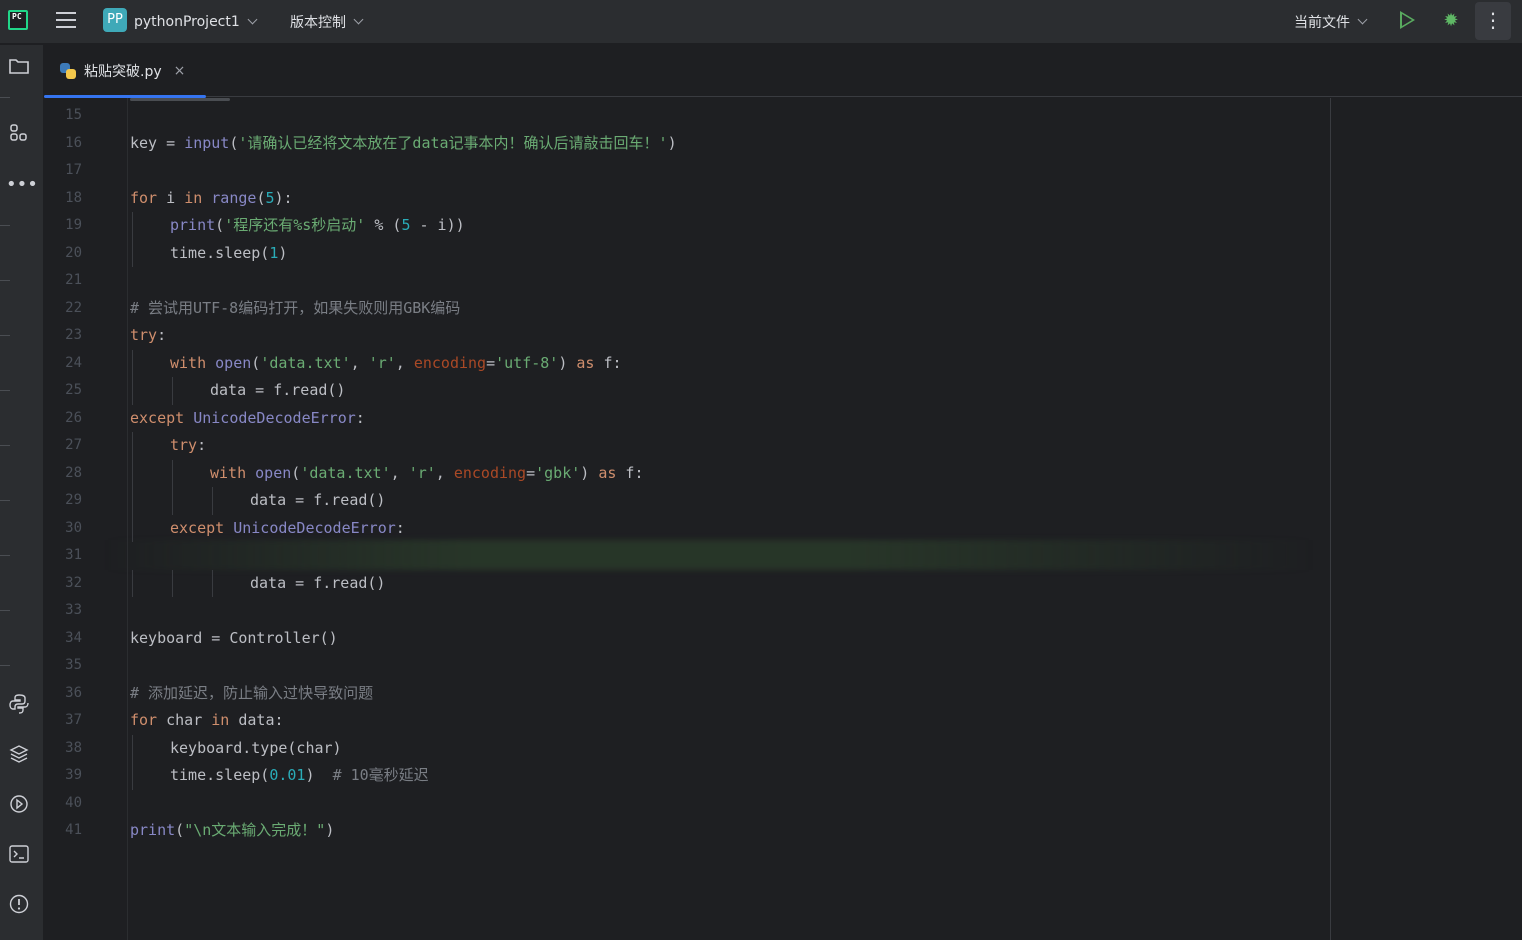 Image resolution: width=1522 pixels, height=940 pixels. Describe the element at coordinates (73, 225) in the screenshot. I see `line-number: 19` at that location.